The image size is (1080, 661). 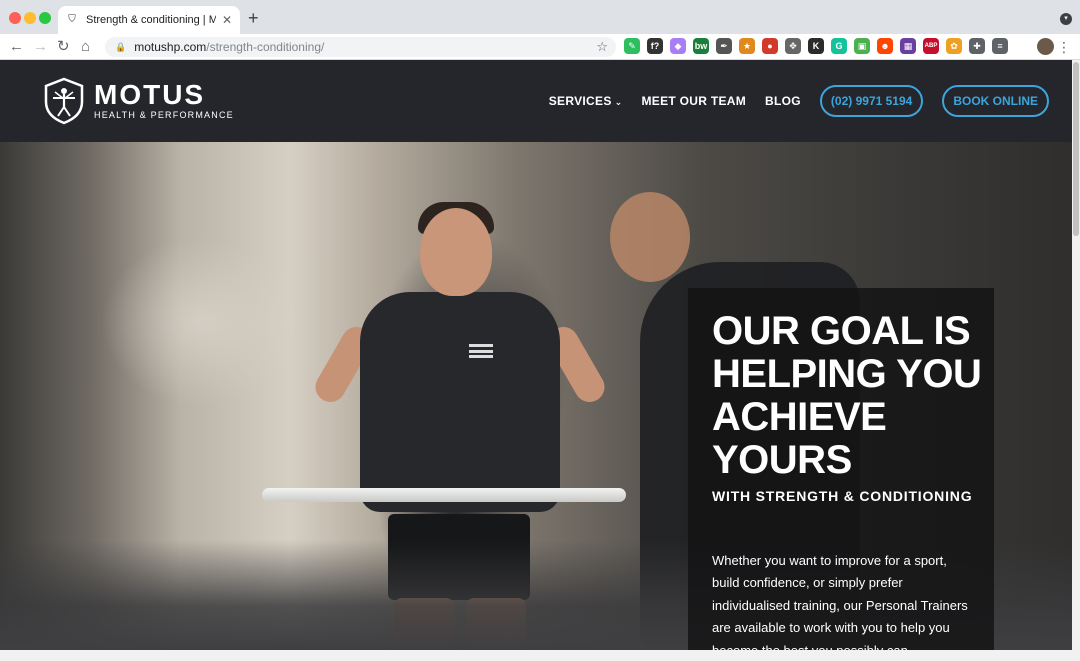 I want to click on phone-button: (02) 9971 5194, so click(x=871, y=101).